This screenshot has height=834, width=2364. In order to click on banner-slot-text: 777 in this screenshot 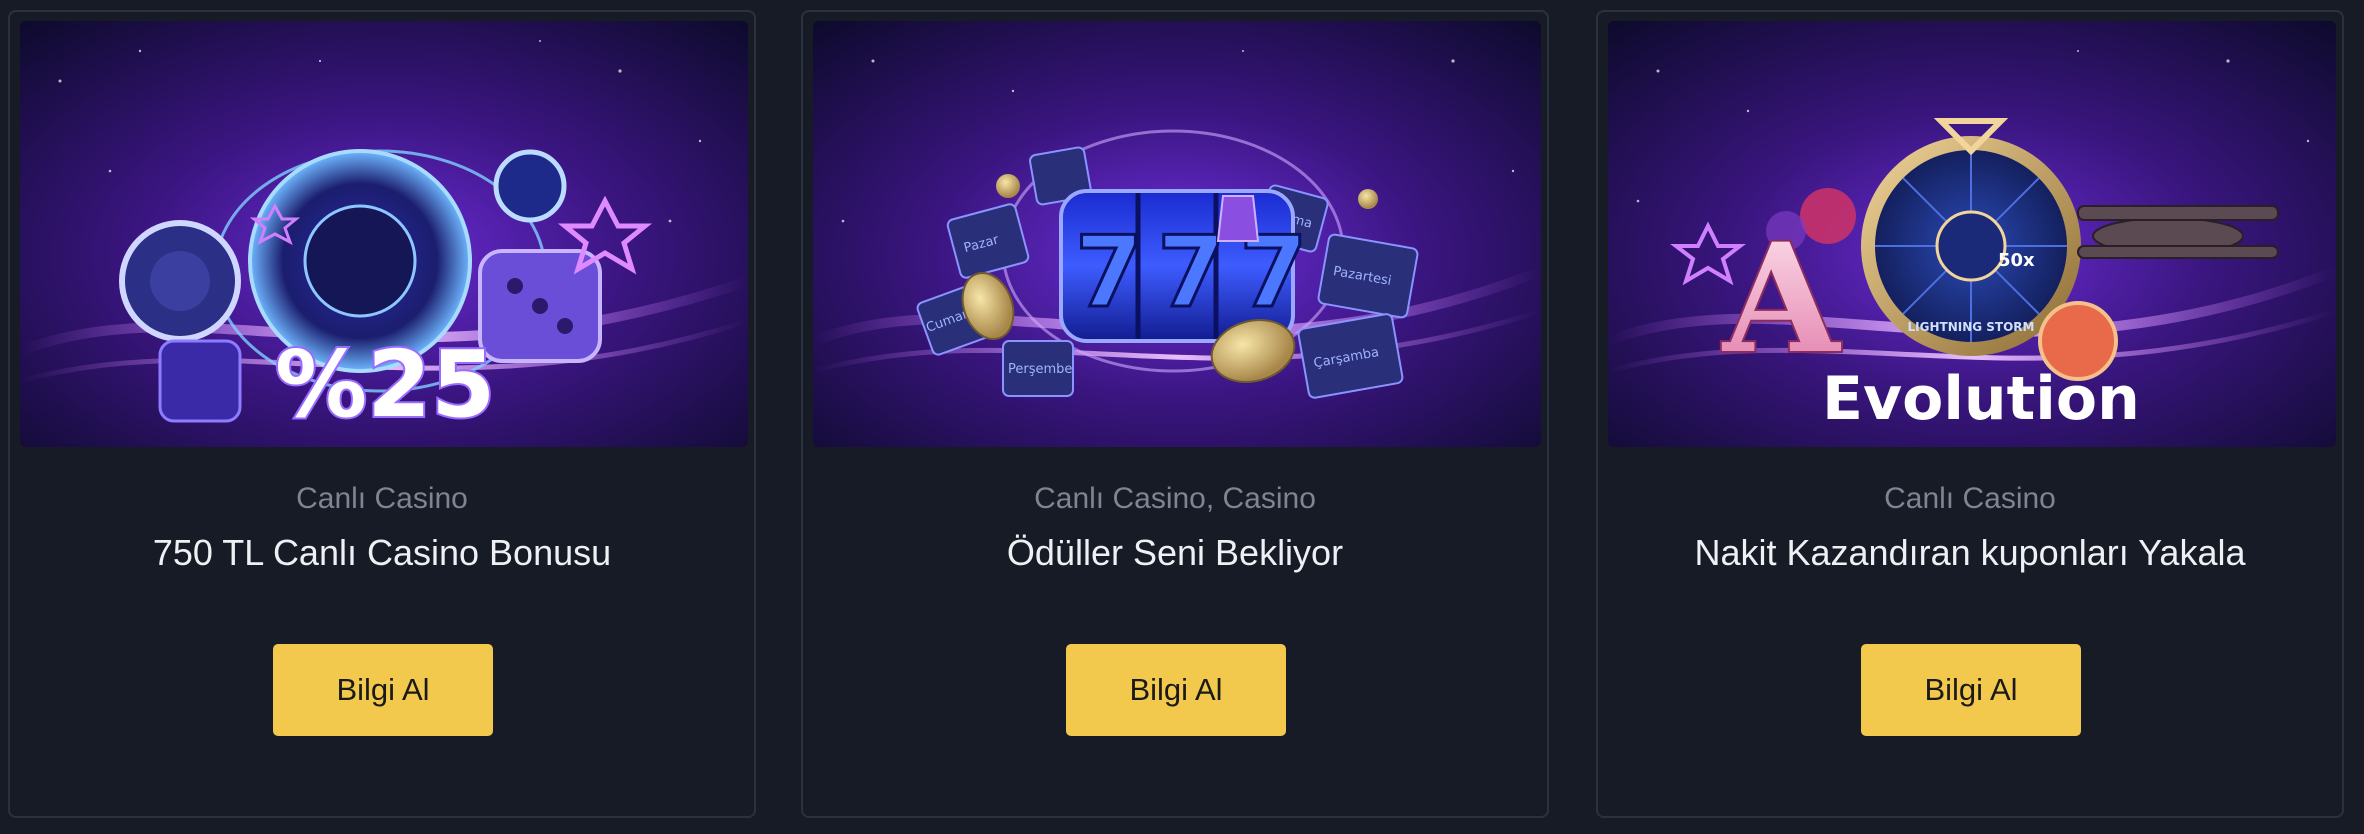, I will do `click(1198, 273)`.